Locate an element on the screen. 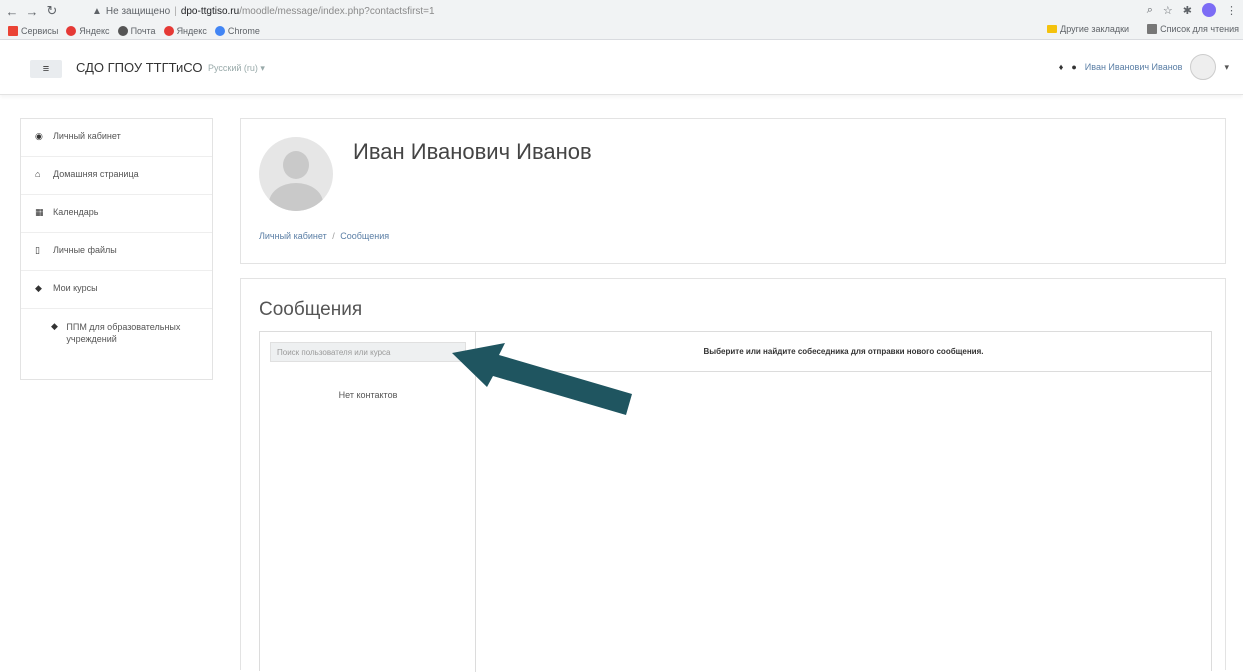 The height and width of the screenshot is (672, 1243). menu-icon: ≡ is located at coordinates (46, 69).